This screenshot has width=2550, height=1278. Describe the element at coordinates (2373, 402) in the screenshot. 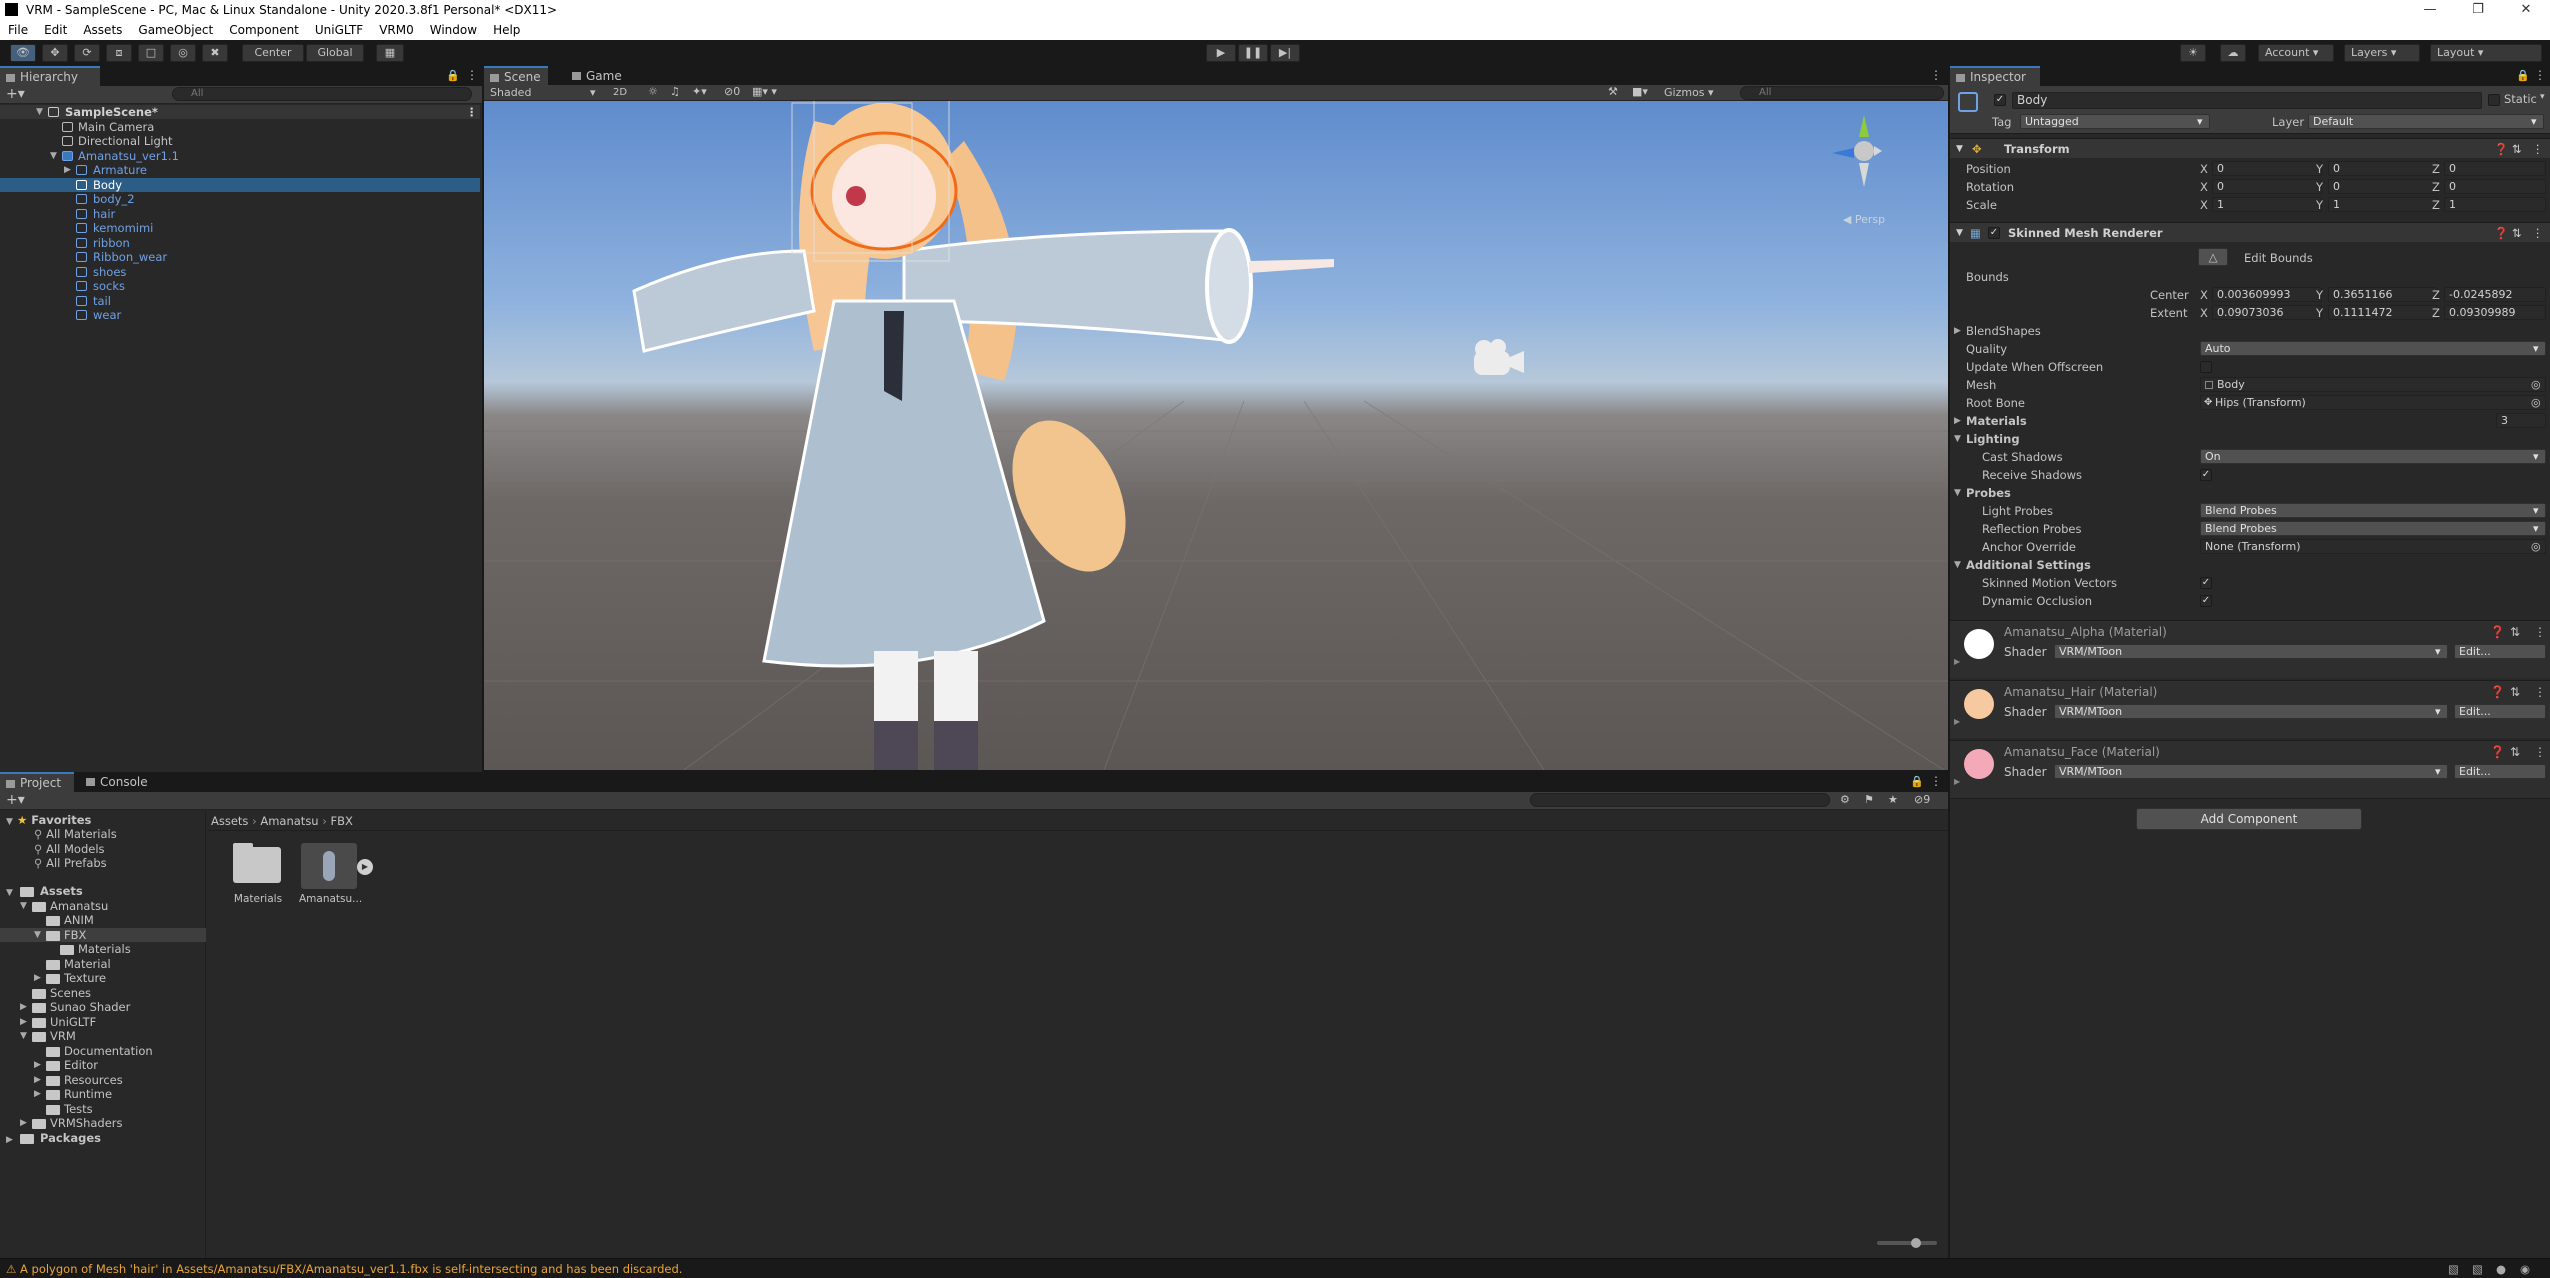

I see `root-bone-object-field: ✥ Hips (Transform) ◎` at that location.